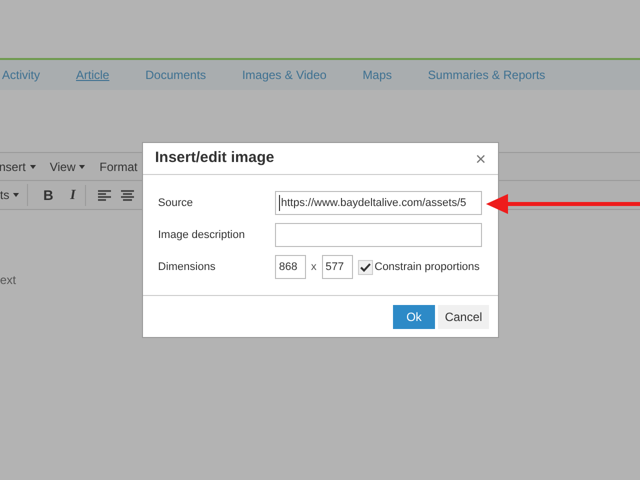 The height and width of the screenshot is (480, 640). I want to click on dialog-title: Insert/edit image, so click(214, 158).